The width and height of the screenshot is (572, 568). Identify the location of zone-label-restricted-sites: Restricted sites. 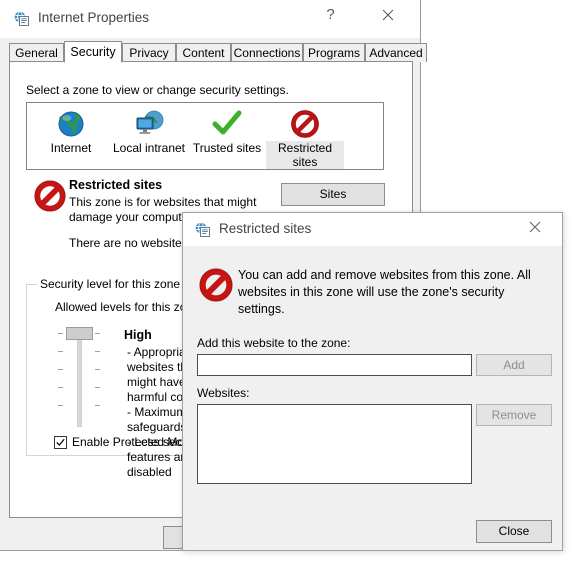
(305, 155).